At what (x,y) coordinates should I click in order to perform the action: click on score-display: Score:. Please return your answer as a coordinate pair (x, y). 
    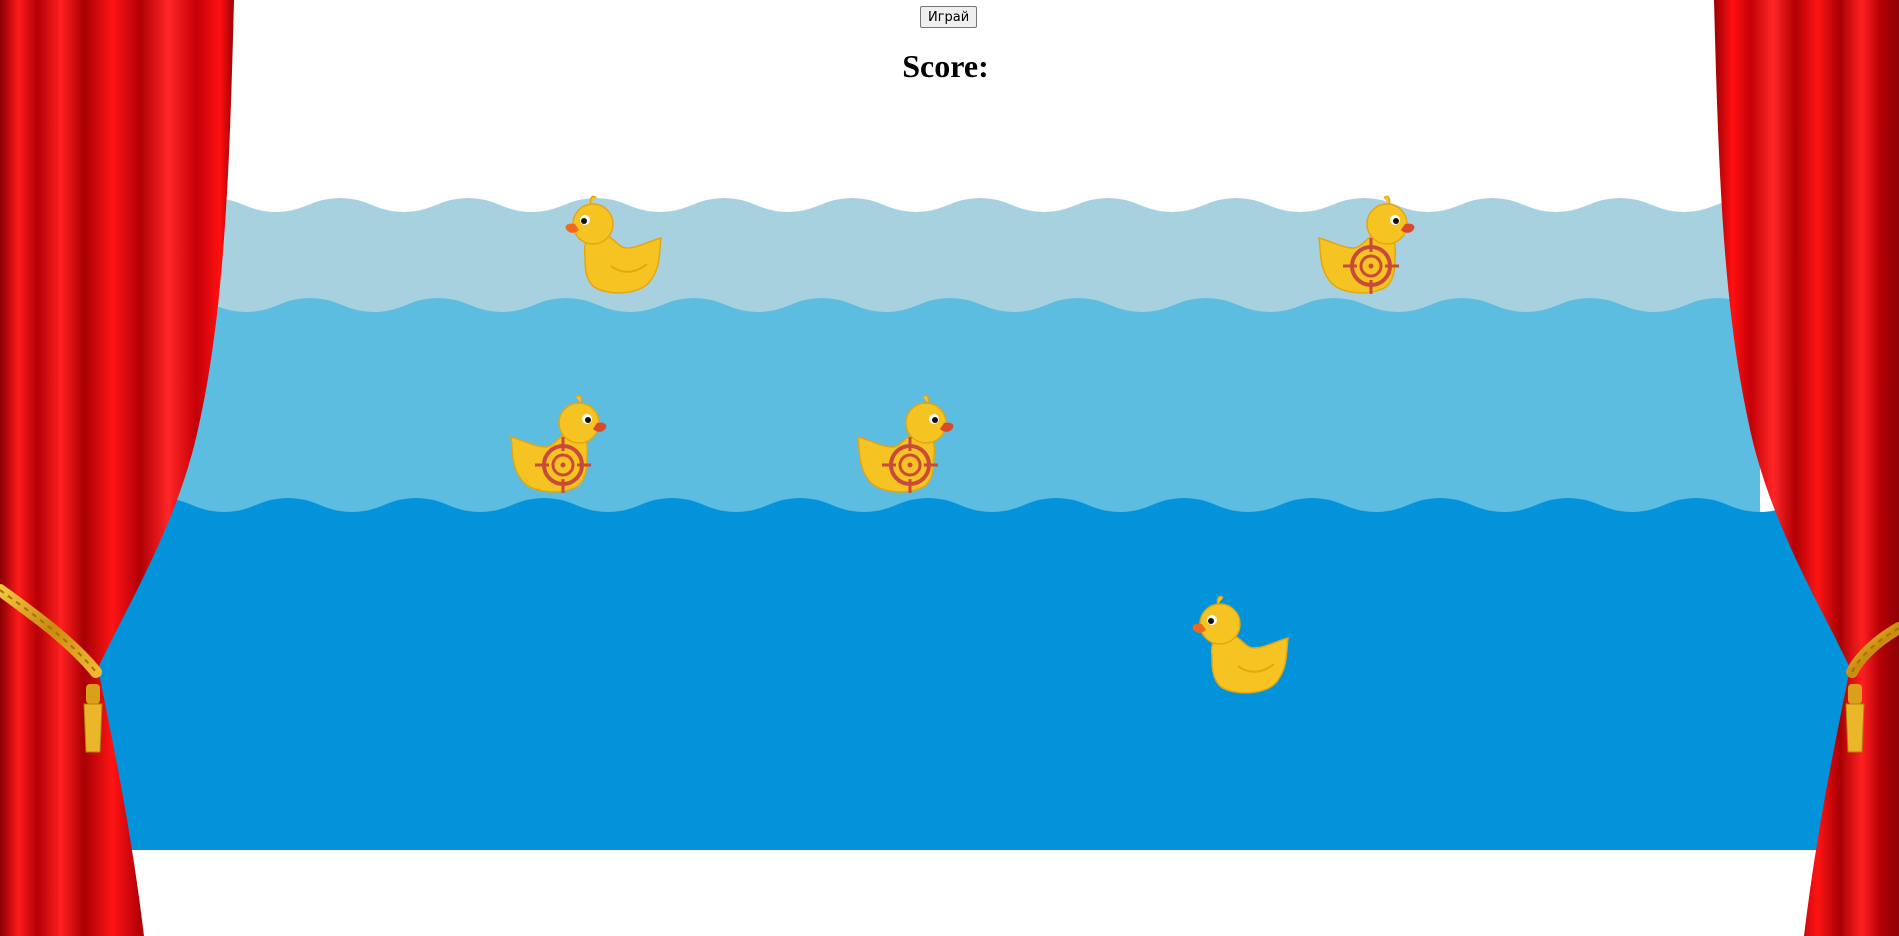
    Looking at the image, I should click on (949, 66).